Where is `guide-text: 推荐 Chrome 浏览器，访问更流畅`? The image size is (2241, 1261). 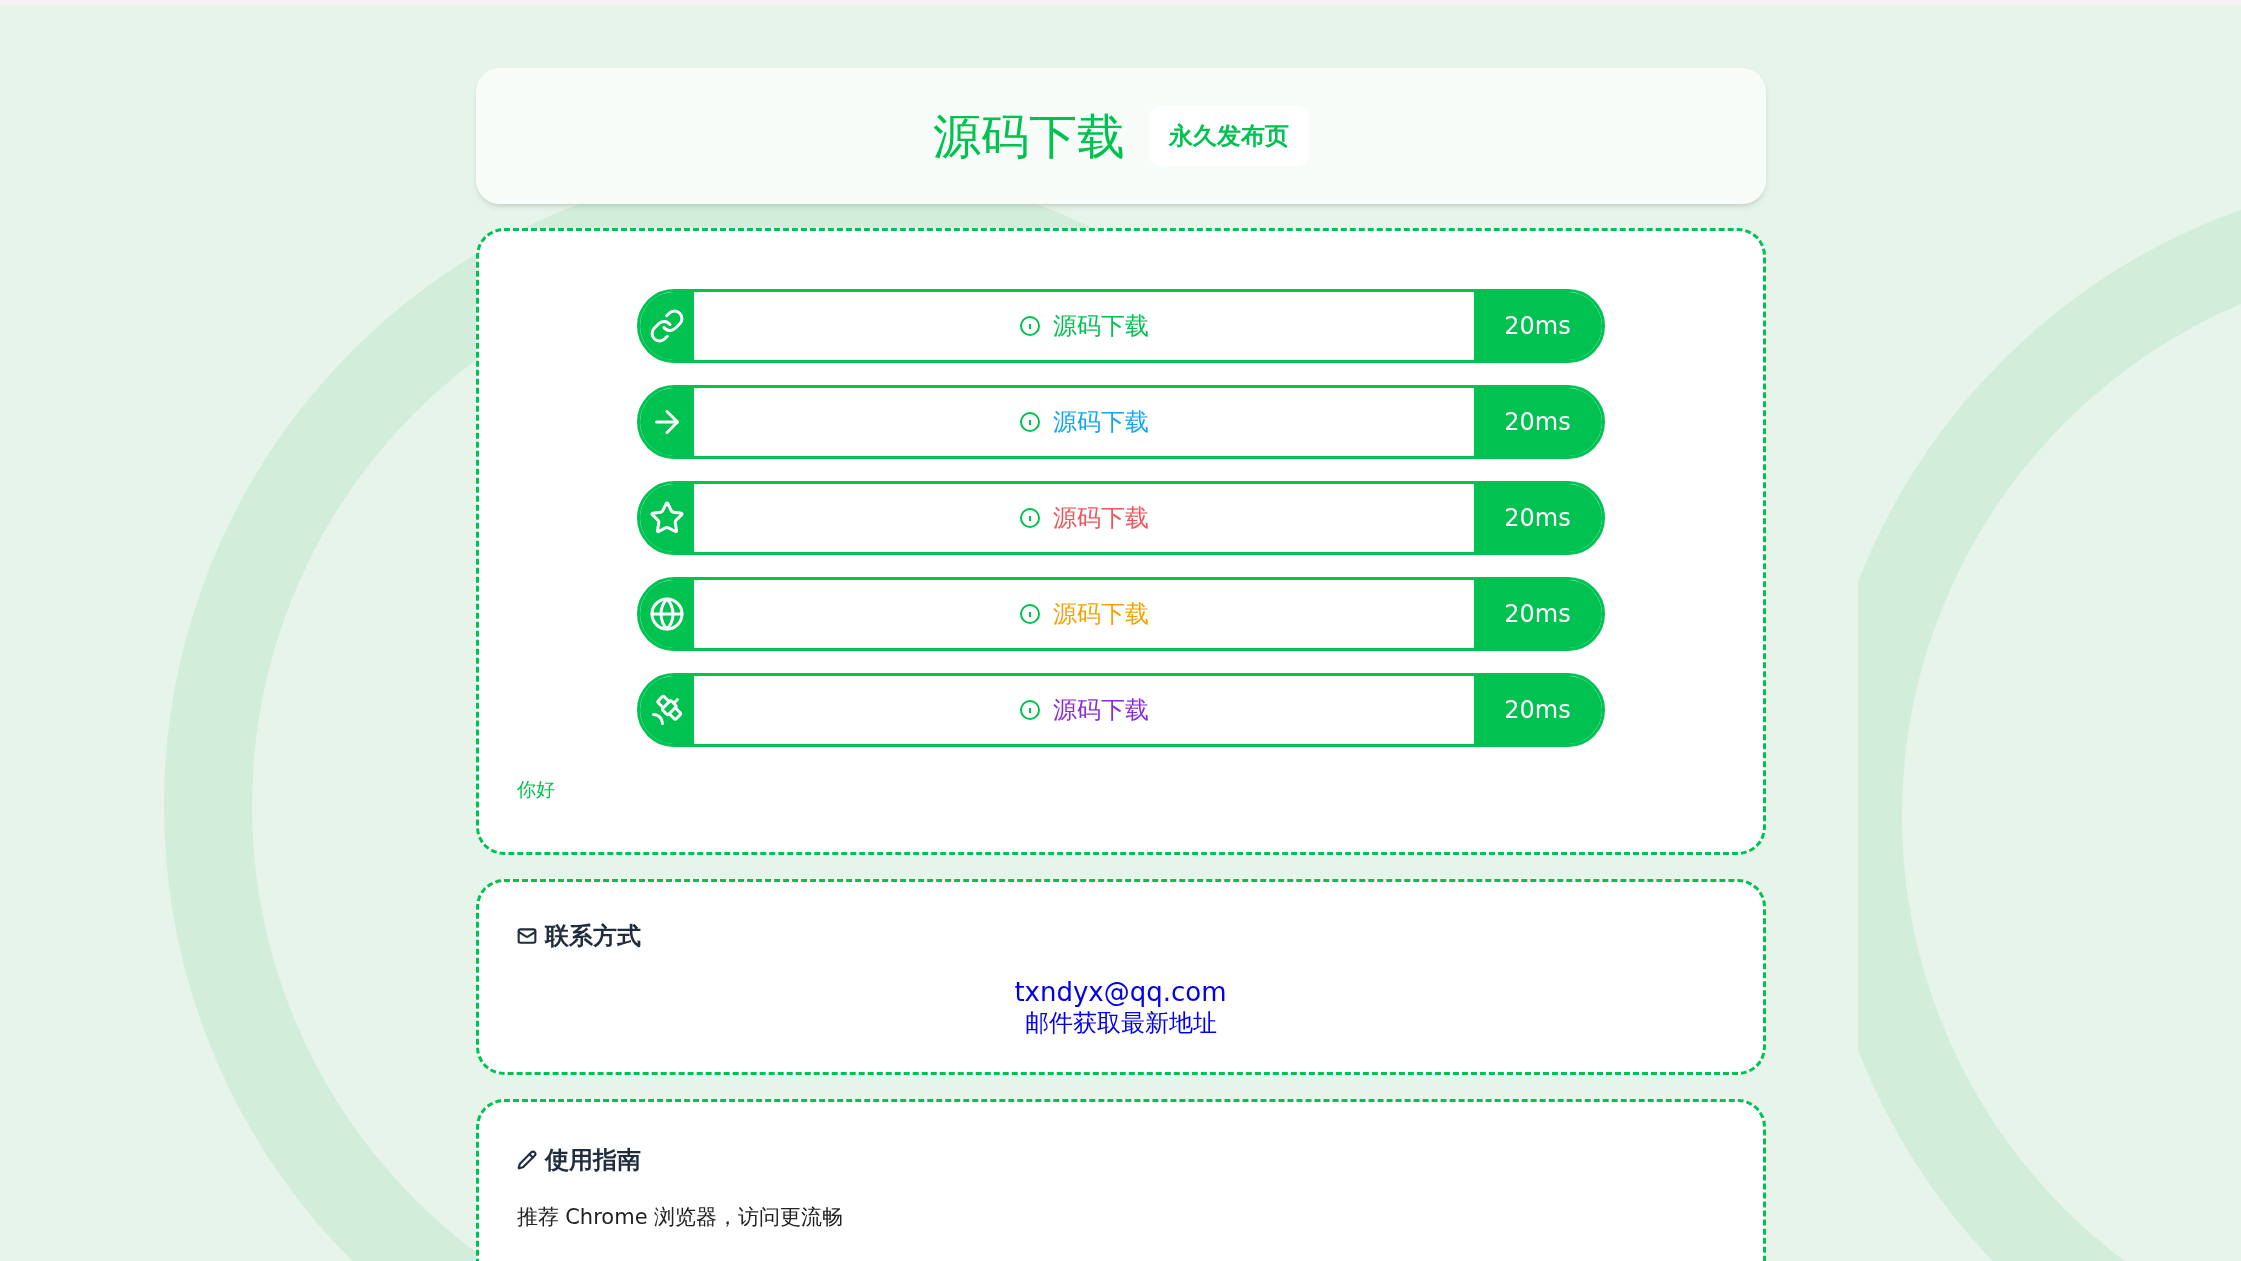 guide-text: 推荐 Chrome 浏览器，访问更流畅 is located at coordinates (680, 1217).